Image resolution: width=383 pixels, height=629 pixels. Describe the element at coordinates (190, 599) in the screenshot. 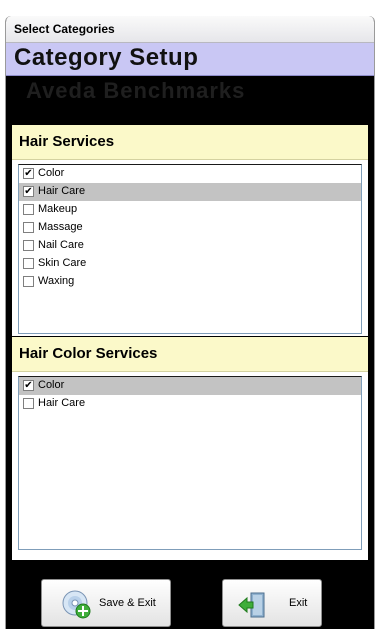

I see `button-bar: Save & Exit Exit` at that location.